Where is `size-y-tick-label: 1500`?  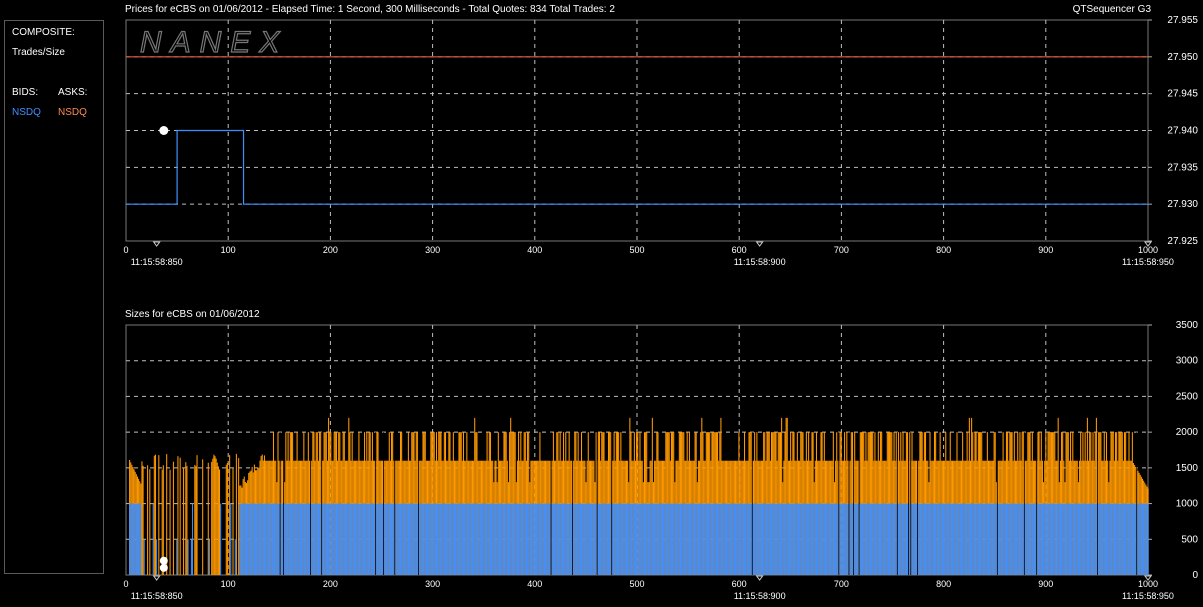
size-y-tick-label: 1500 is located at coordinates (1187, 468).